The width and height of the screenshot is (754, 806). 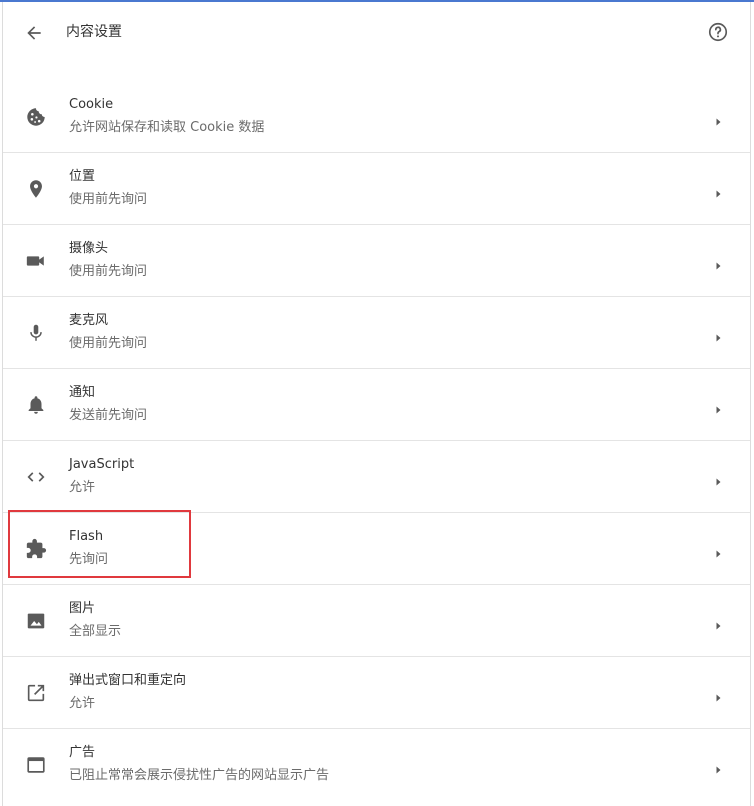 What do you see at coordinates (36, 405) in the screenshot?
I see `bell-icon` at bounding box center [36, 405].